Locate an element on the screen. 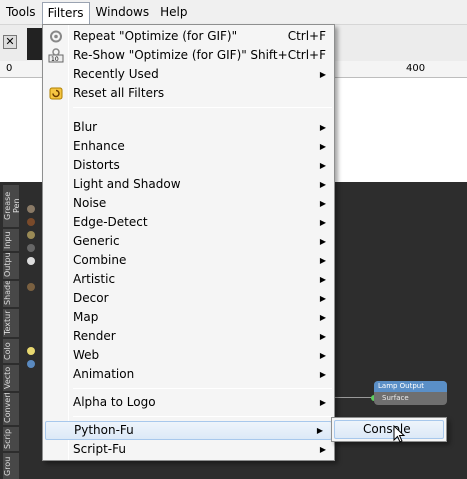 The height and width of the screenshot is (479, 467). menu-windows: Windows is located at coordinates (123, 12).